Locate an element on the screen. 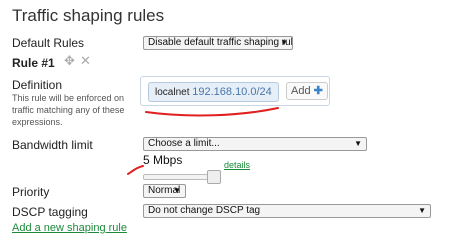  annotation-underline-bandwidth is located at coordinates (135, 170).